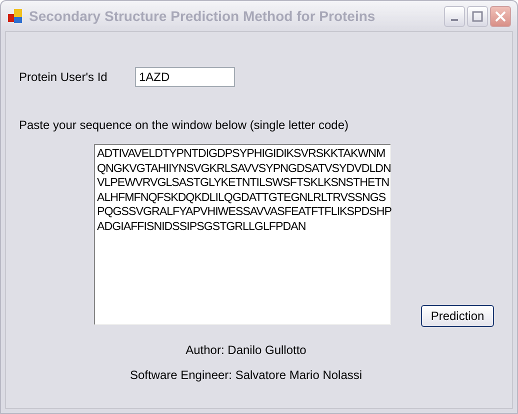 The width and height of the screenshot is (518, 414). What do you see at coordinates (246, 375) in the screenshot?
I see `credit-text: Software Engineer: Salvatore Mario Nolassi` at bounding box center [246, 375].